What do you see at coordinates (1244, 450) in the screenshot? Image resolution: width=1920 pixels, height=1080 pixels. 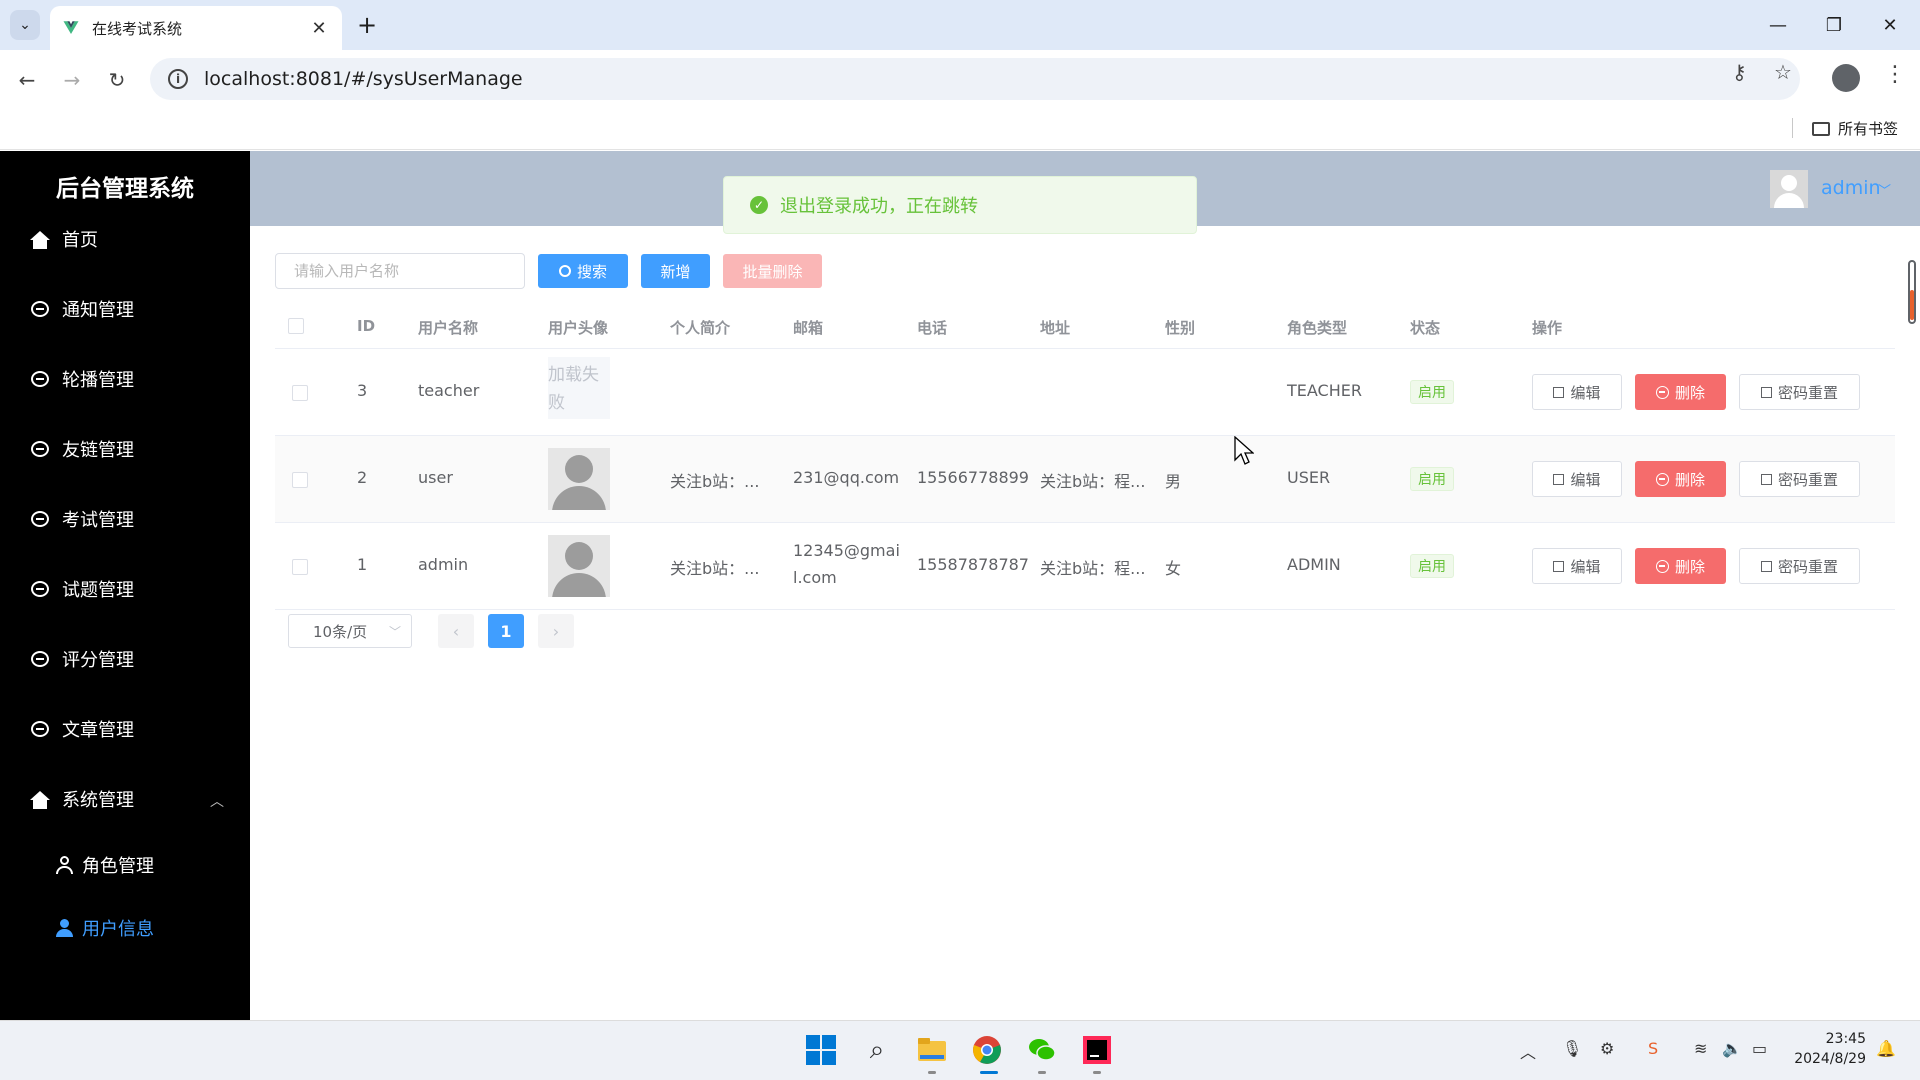 I see `mouse-cursor-icon` at bounding box center [1244, 450].